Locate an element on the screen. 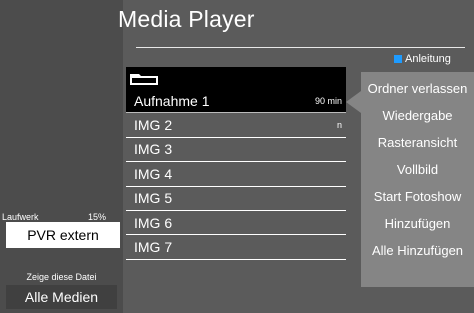 The width and height of the screenshot is (474, 313). menu-item-leave-folder: Ordner verlassen is located at coordinates (417, 88).